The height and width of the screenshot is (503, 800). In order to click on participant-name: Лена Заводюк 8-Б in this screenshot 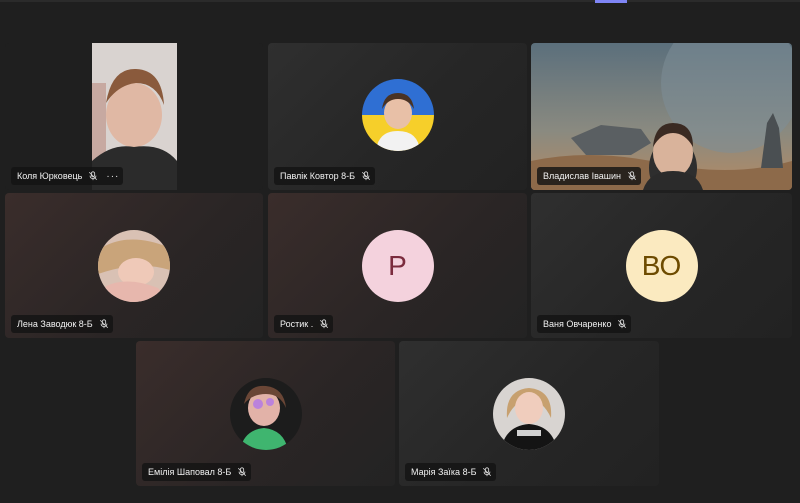, I will do `click(55, 324)`.